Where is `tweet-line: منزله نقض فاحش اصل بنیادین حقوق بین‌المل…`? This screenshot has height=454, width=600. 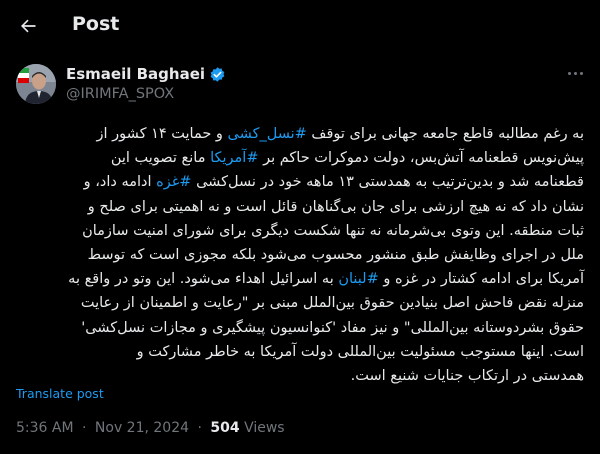 tweet-line: منزله نقض فاحش اصل بنیادین حقوق بین‌المل… is located at coordinates (300, 303).